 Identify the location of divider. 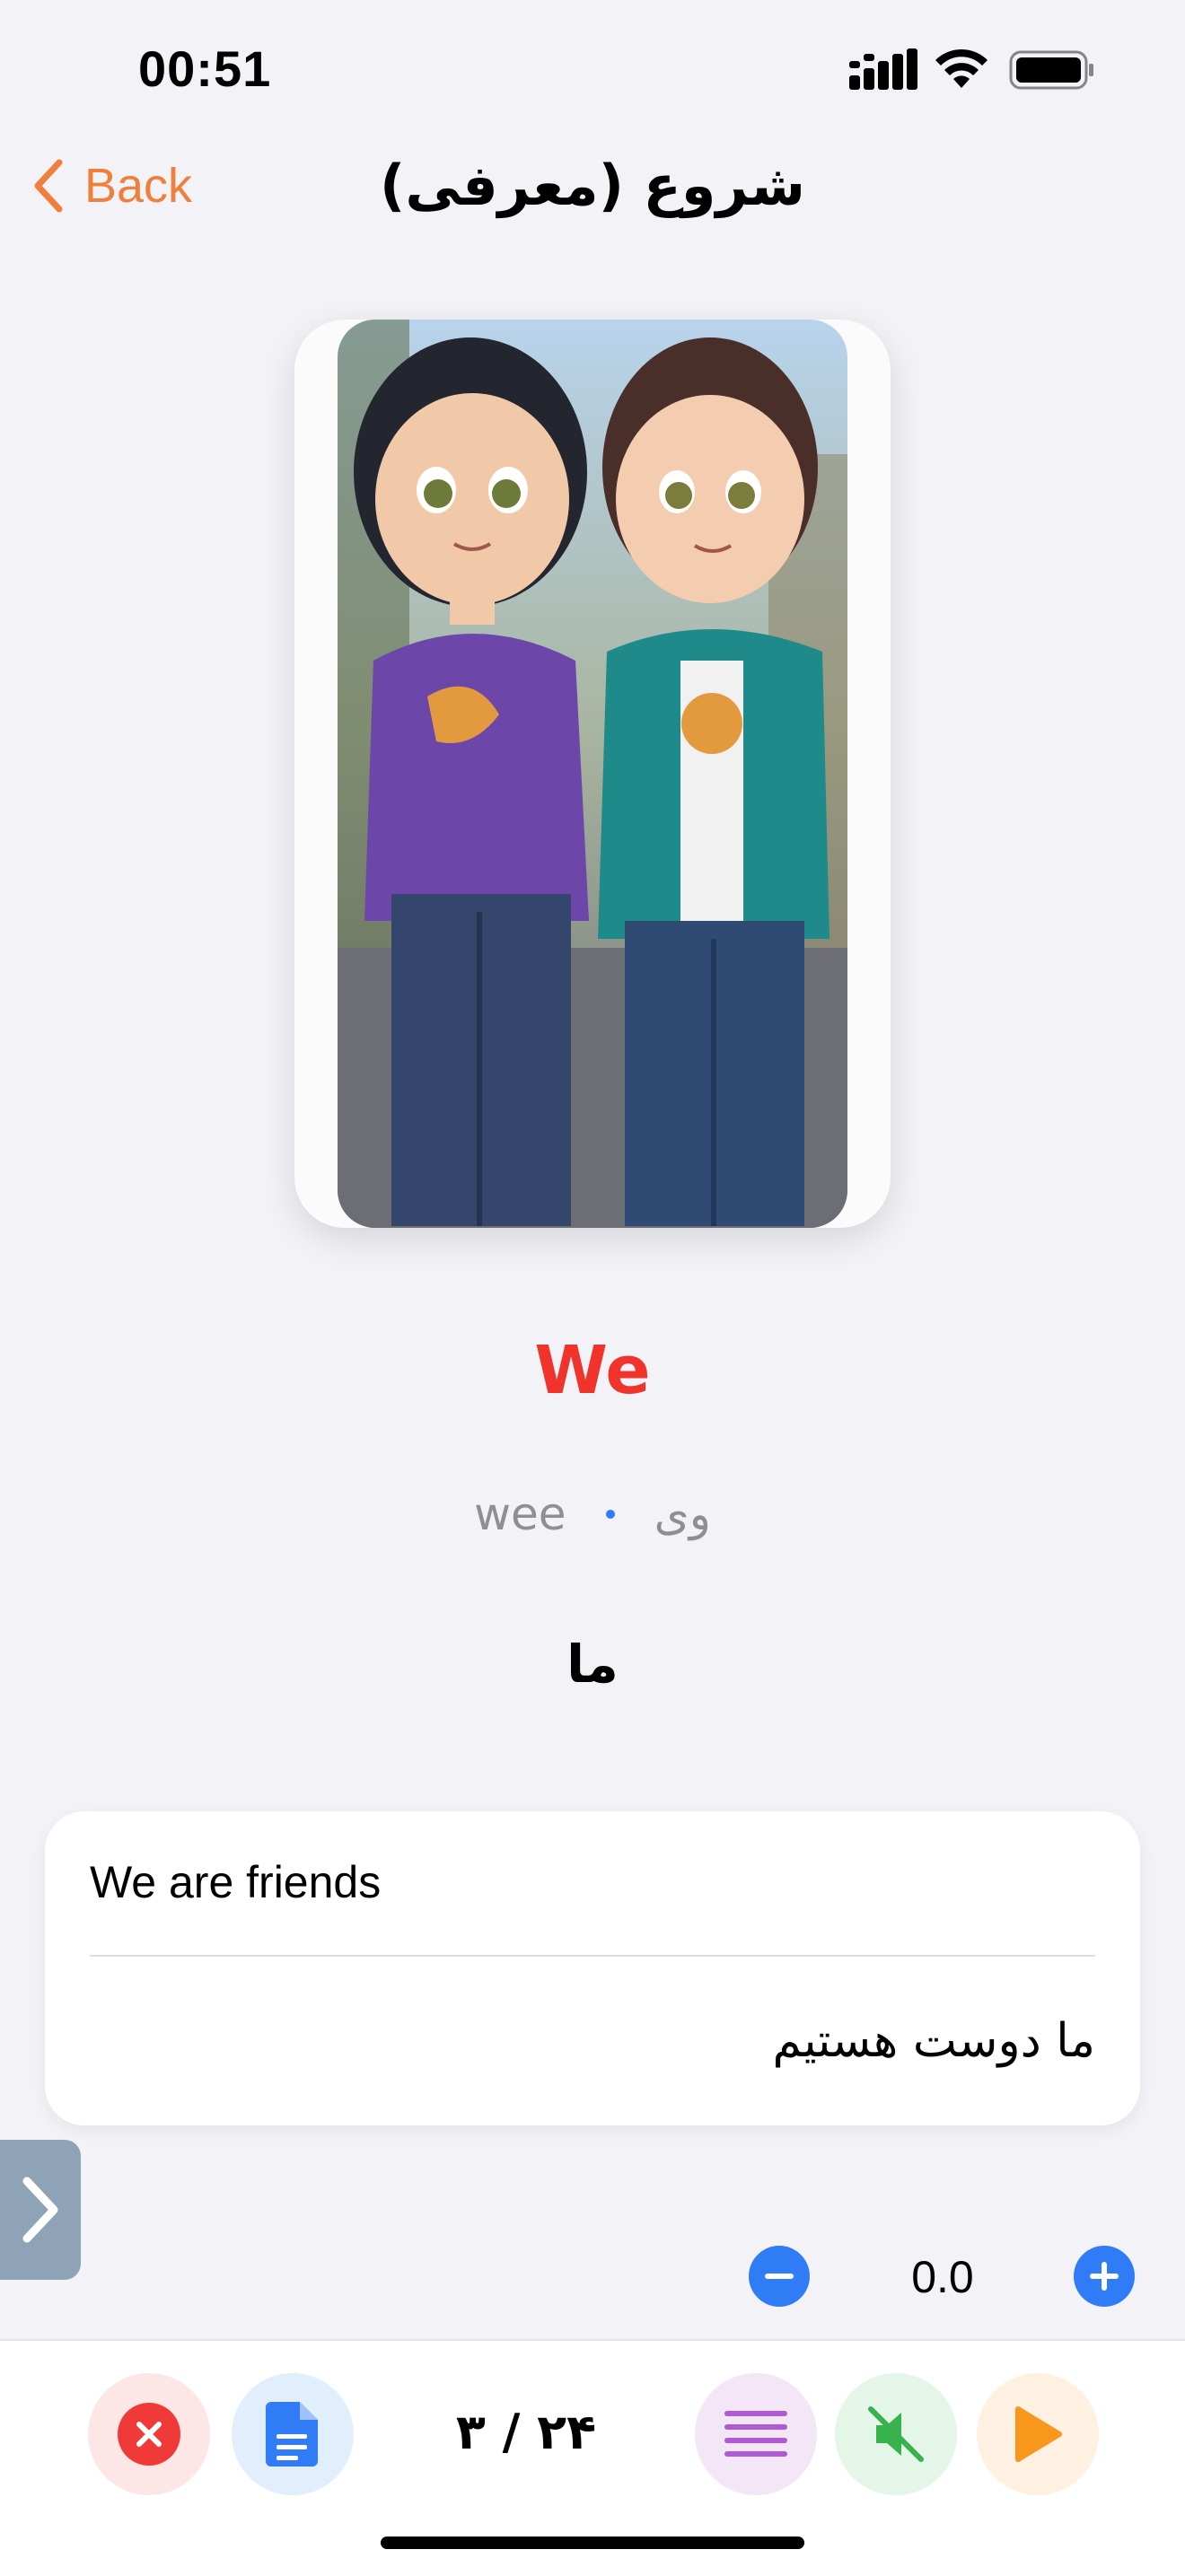
(592, 1956).